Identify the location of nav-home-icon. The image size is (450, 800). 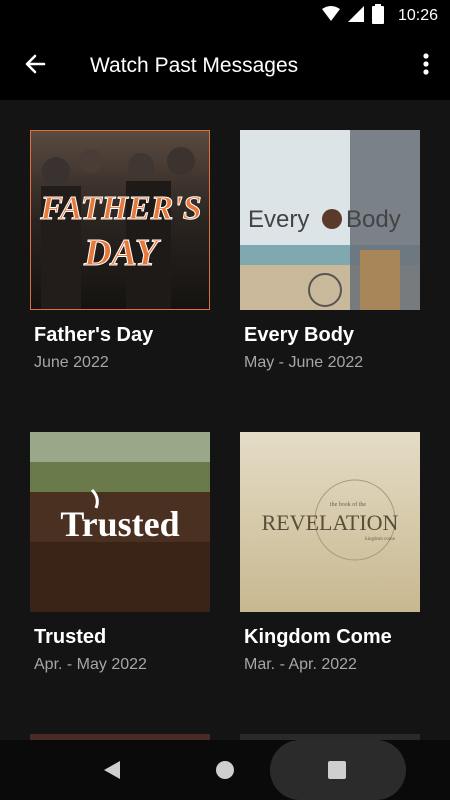
(225, 772).